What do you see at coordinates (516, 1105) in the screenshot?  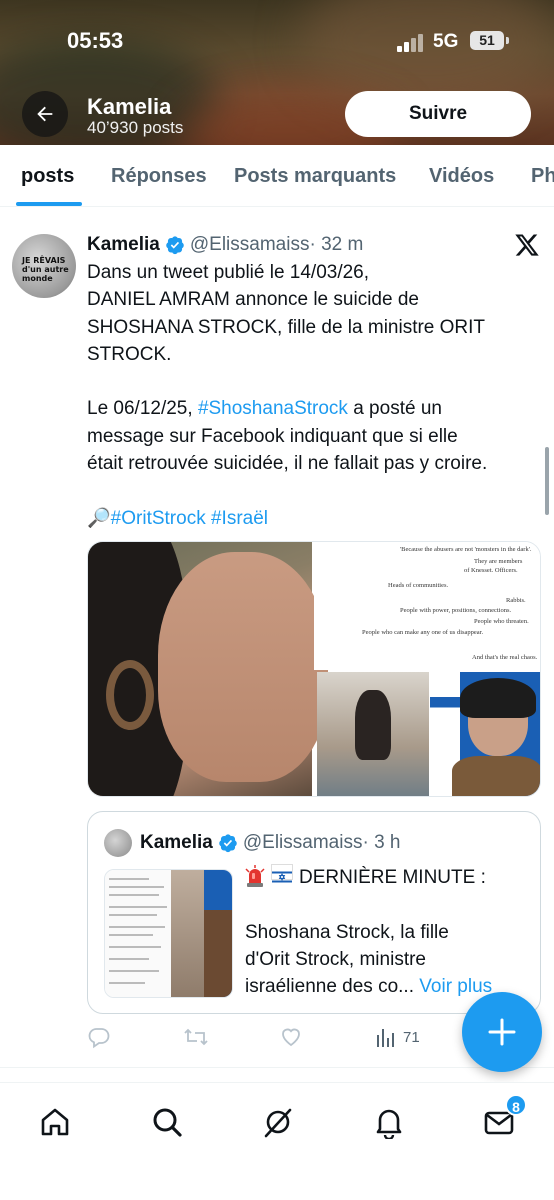 I see `messages-badge: 8` at bounding box center [516, 1105].